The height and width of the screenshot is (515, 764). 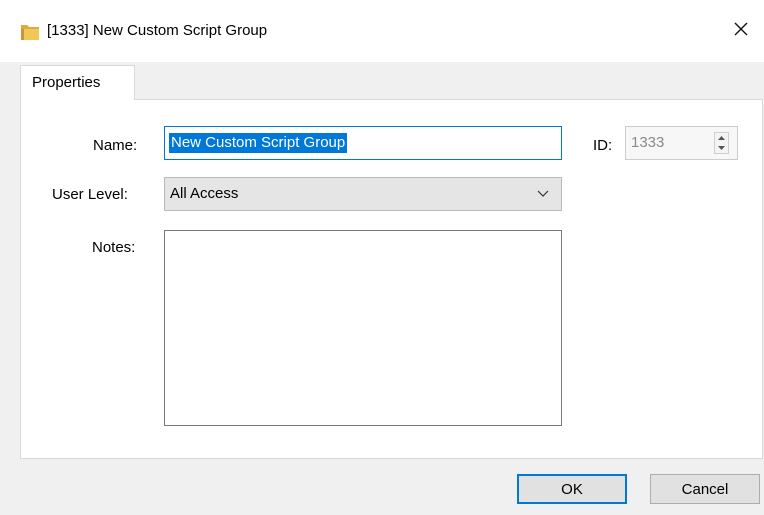 What do you see at coordinates (705, 489) in the screenshot?
I see `cancel-button: Cancel` at bounding box center [705, 489].